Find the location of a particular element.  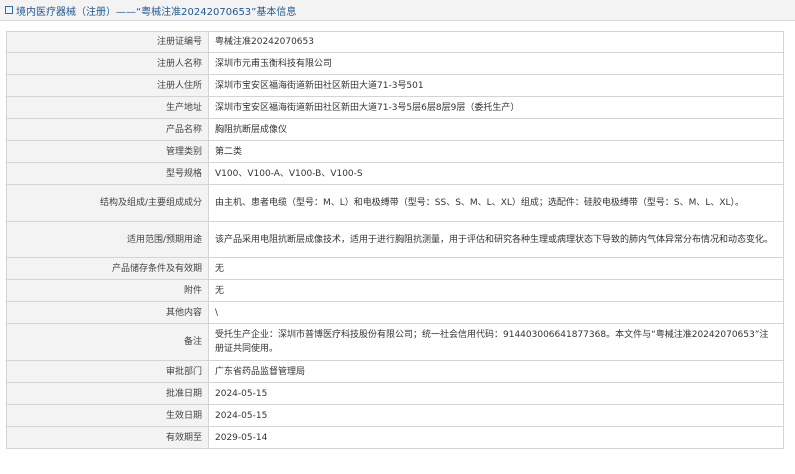

document-icon is located at coordinates (9, 10).